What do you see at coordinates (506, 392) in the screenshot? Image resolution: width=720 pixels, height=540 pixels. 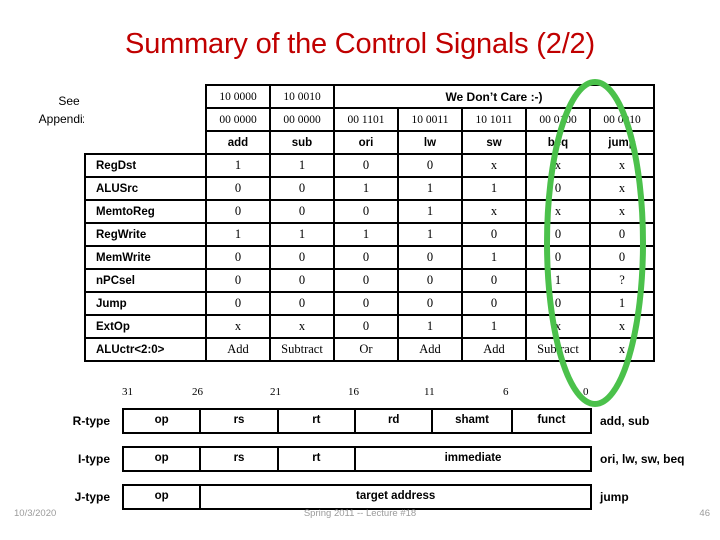 I see `bit-number-6: 6` at bounding box center [506, 392].